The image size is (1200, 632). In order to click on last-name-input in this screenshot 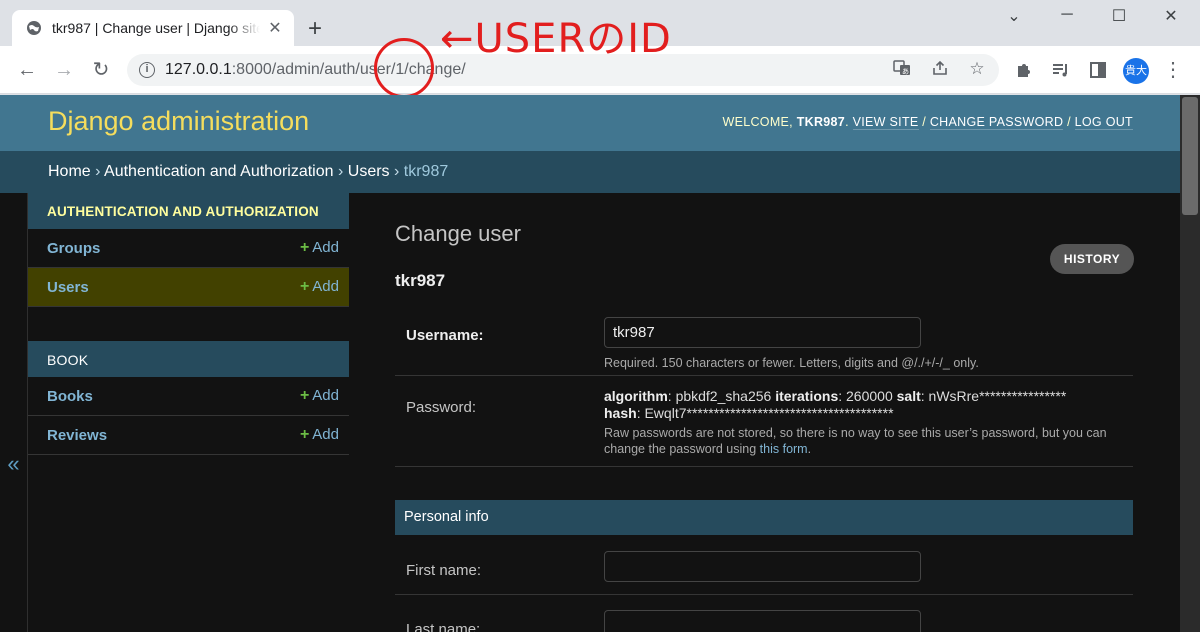, I will do `click(762, 621)`.